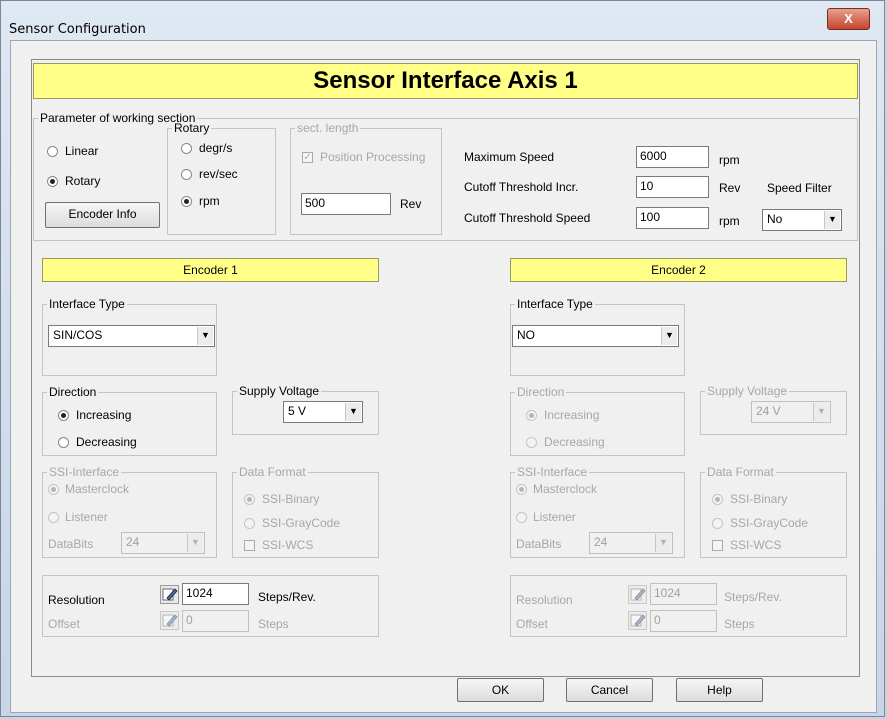  I want to click on position-processing-checkbox: ✓, so click(307, 157).